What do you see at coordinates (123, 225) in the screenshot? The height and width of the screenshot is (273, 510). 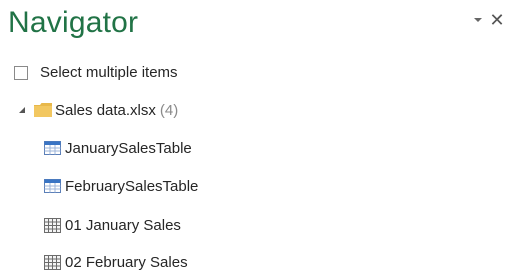 I see `tree-item-label: 01 January Sales` at bounding box center [123, 225].